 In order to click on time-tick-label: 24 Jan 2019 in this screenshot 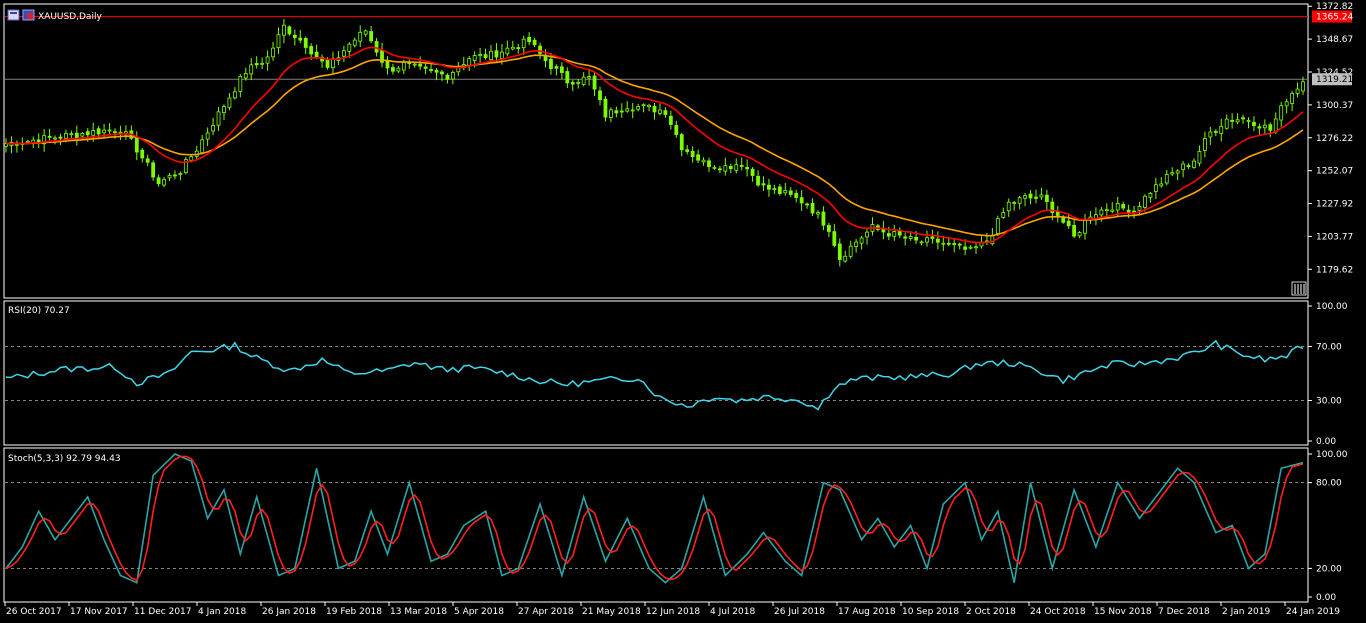, I will do `click(1313, 612)`.